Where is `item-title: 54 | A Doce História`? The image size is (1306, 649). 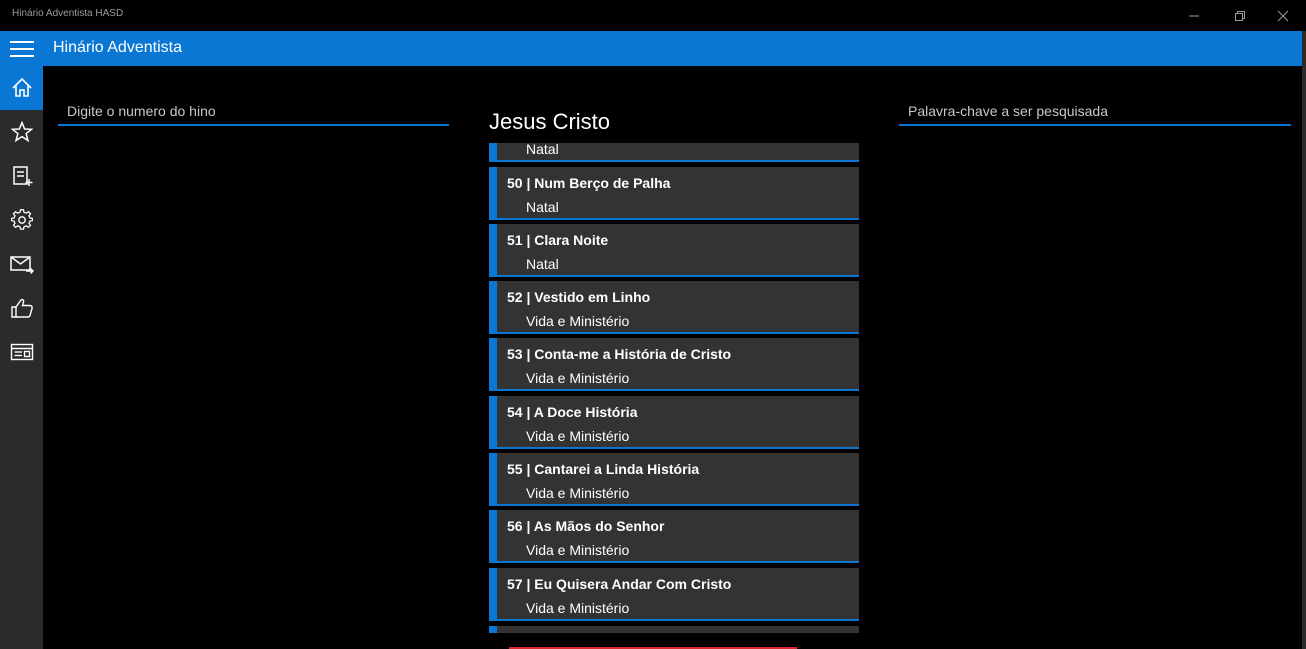 item-title: 54 | A Doce História is located at coordinates (572, 412).